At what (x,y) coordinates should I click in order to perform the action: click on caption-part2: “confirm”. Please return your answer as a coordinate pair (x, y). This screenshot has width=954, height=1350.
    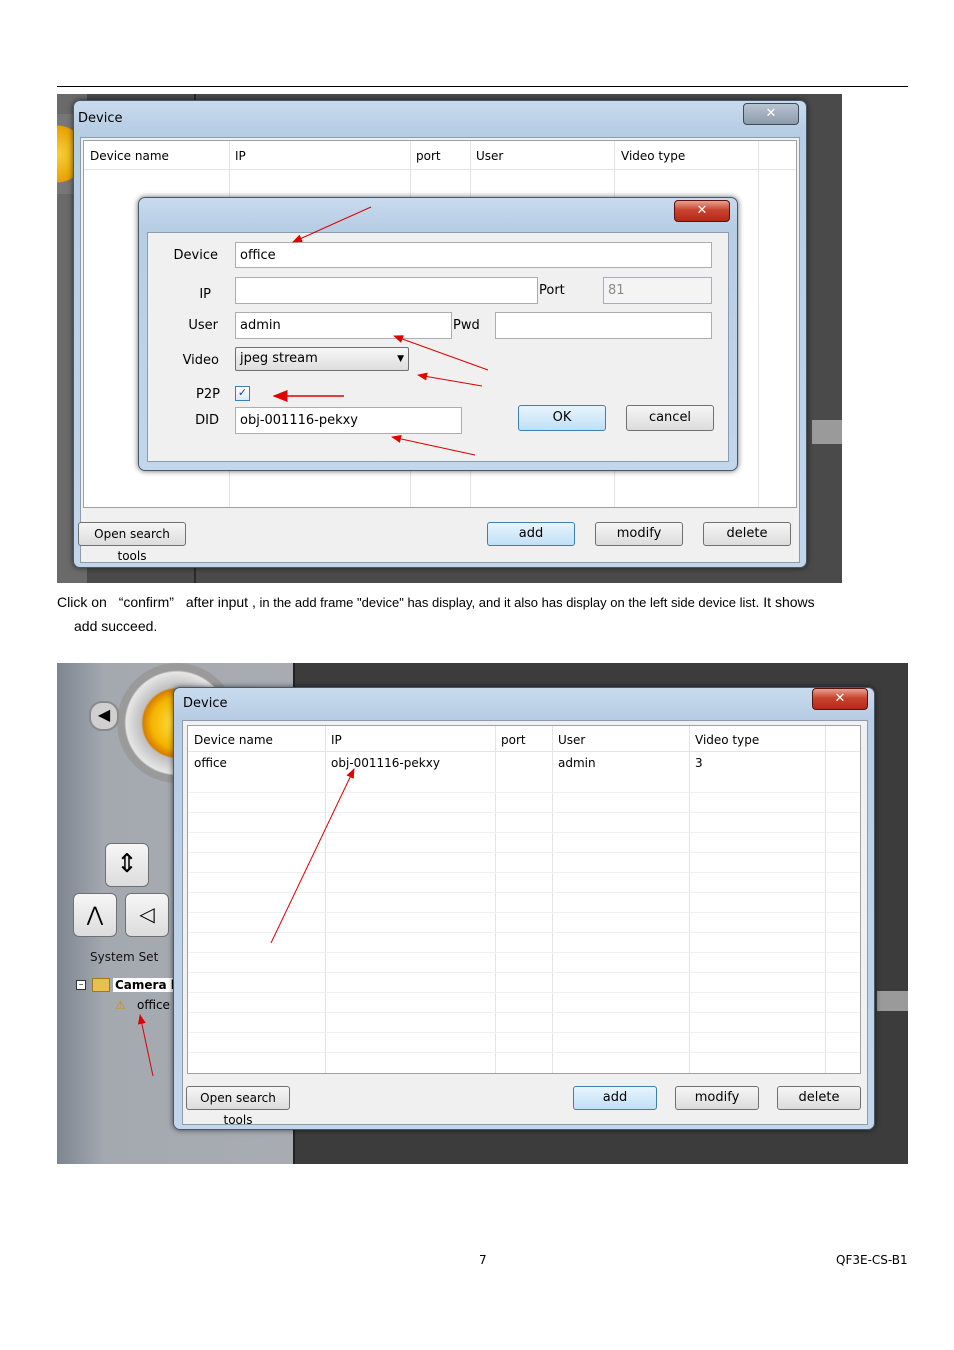
    Looking at the image, I should click on (146, 602).